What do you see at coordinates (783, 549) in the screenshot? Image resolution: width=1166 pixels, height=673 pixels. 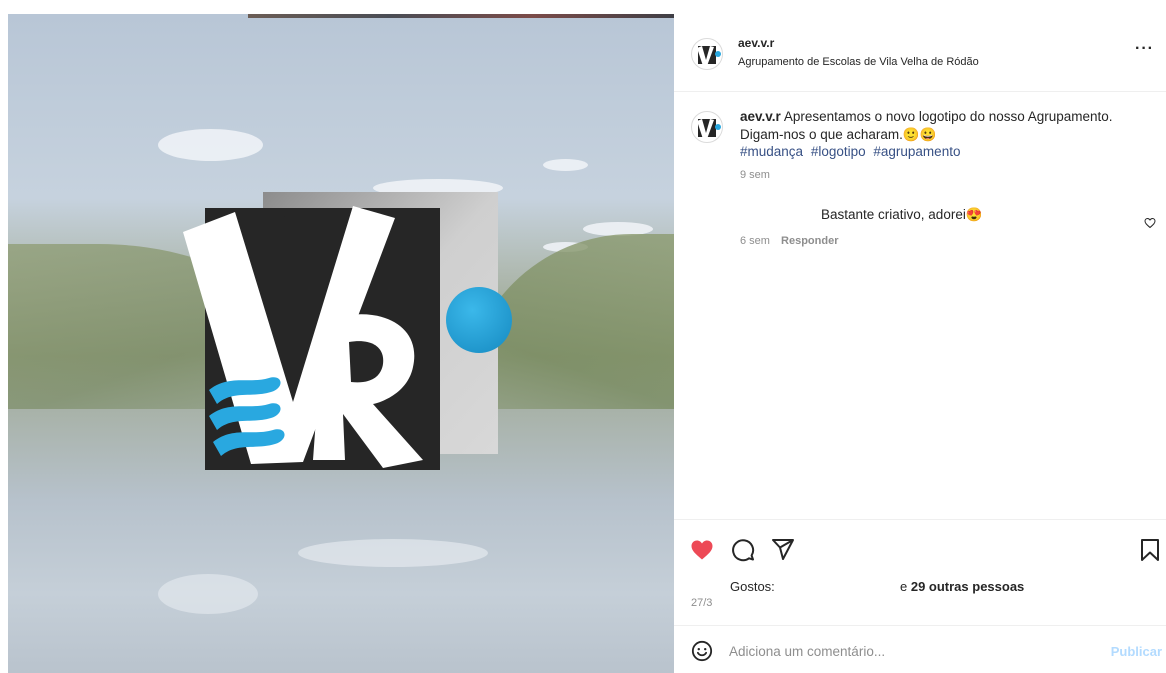 I see `share-icon` at bounding box center [783, 549].